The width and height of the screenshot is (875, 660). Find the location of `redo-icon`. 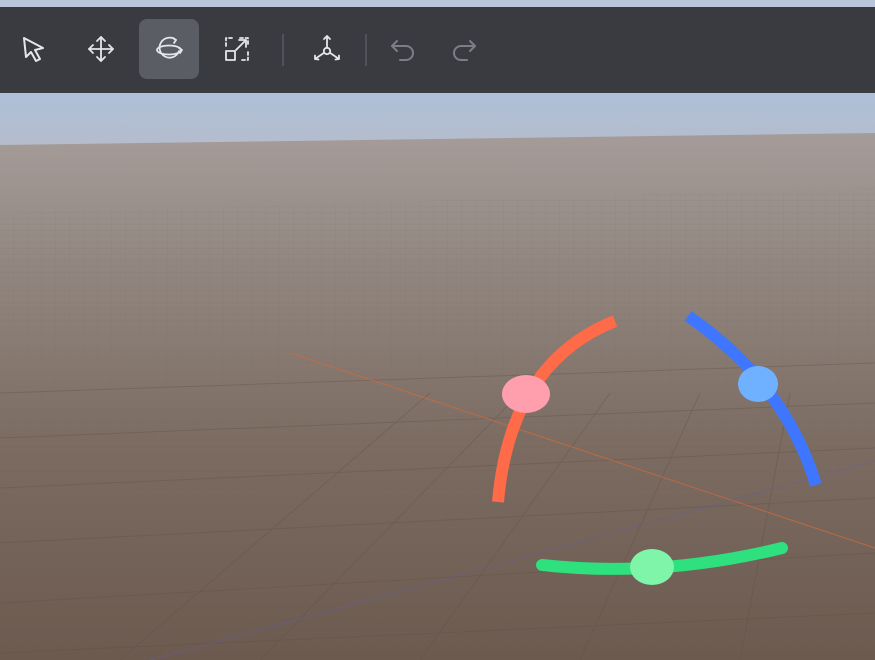

redo-icon is located at coordinates (464, 50).